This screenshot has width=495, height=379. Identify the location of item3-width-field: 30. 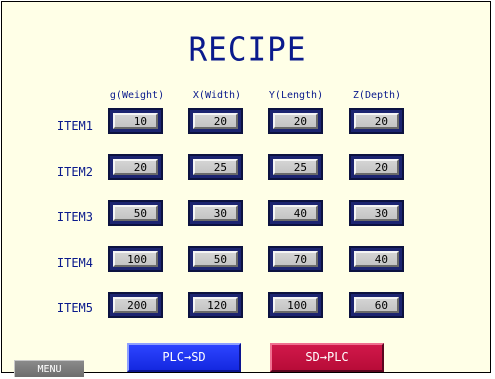
(215, 213).